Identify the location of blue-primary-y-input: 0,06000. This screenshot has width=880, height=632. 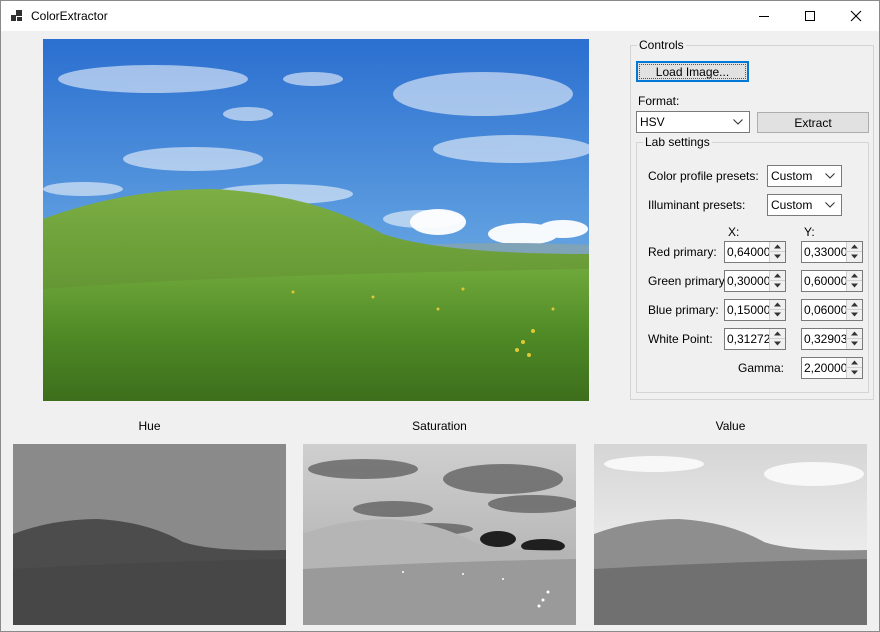
(832, 310).